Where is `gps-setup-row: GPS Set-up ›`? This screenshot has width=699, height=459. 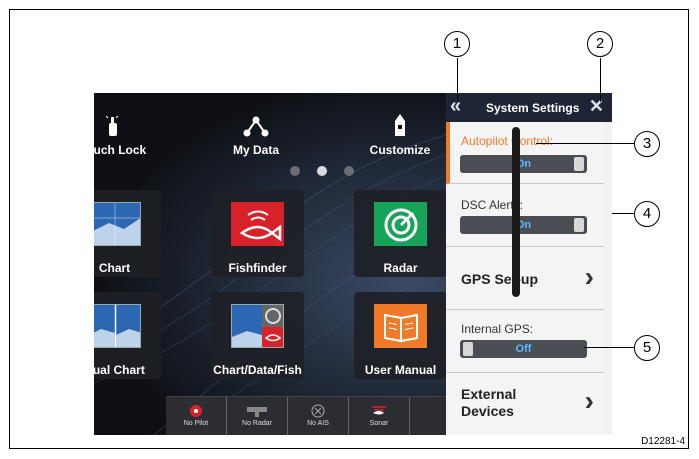
gps-setup-row: GPS Set-up › is located at coordinates (525, 278).